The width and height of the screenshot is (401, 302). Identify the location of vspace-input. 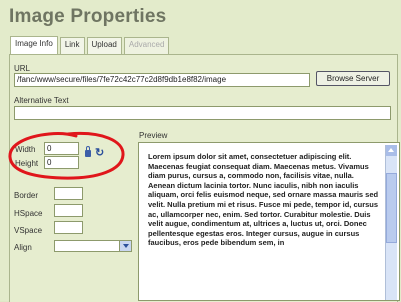
(68, 227).